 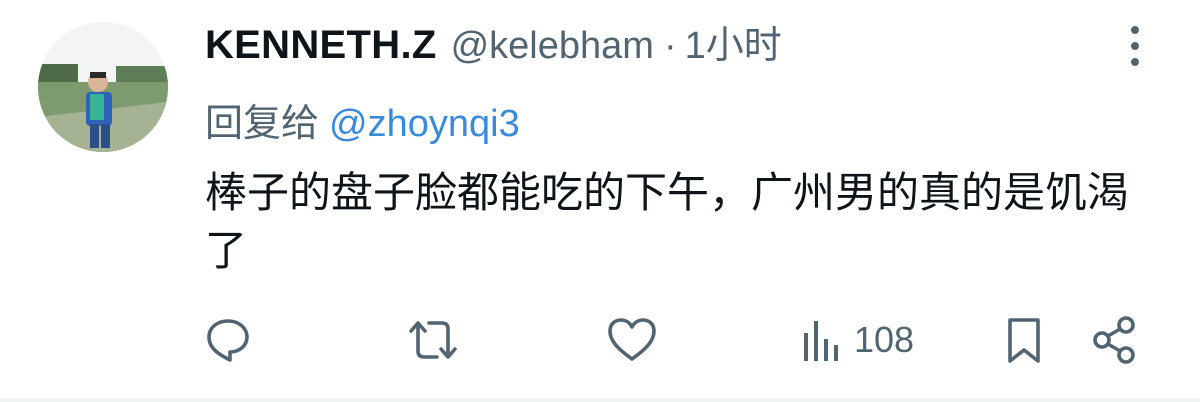 What do you see at coordinates (821, 341) in the screenshot?
I see `views-icon` at bounding box center [821, 341].